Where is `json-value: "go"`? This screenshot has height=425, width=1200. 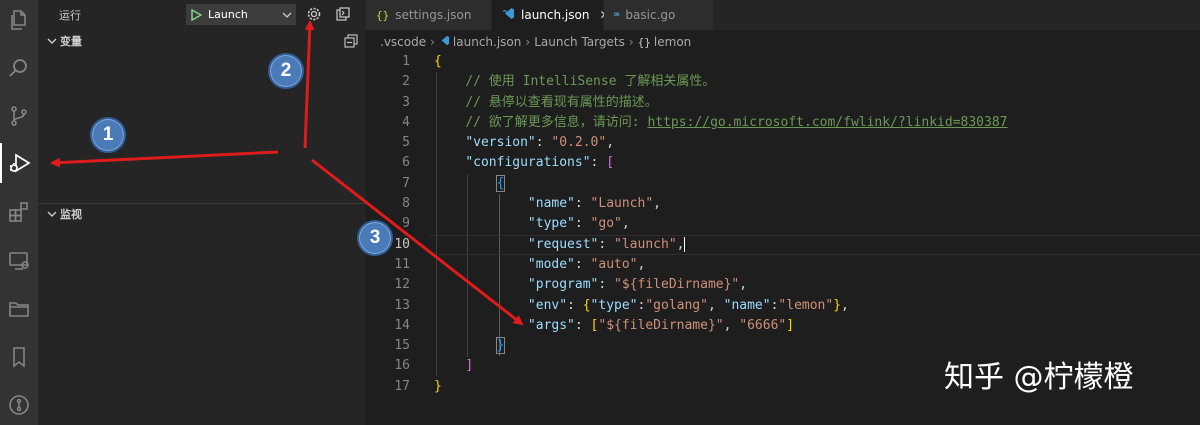
json-value: "go" is located at coordinates (606, 224).